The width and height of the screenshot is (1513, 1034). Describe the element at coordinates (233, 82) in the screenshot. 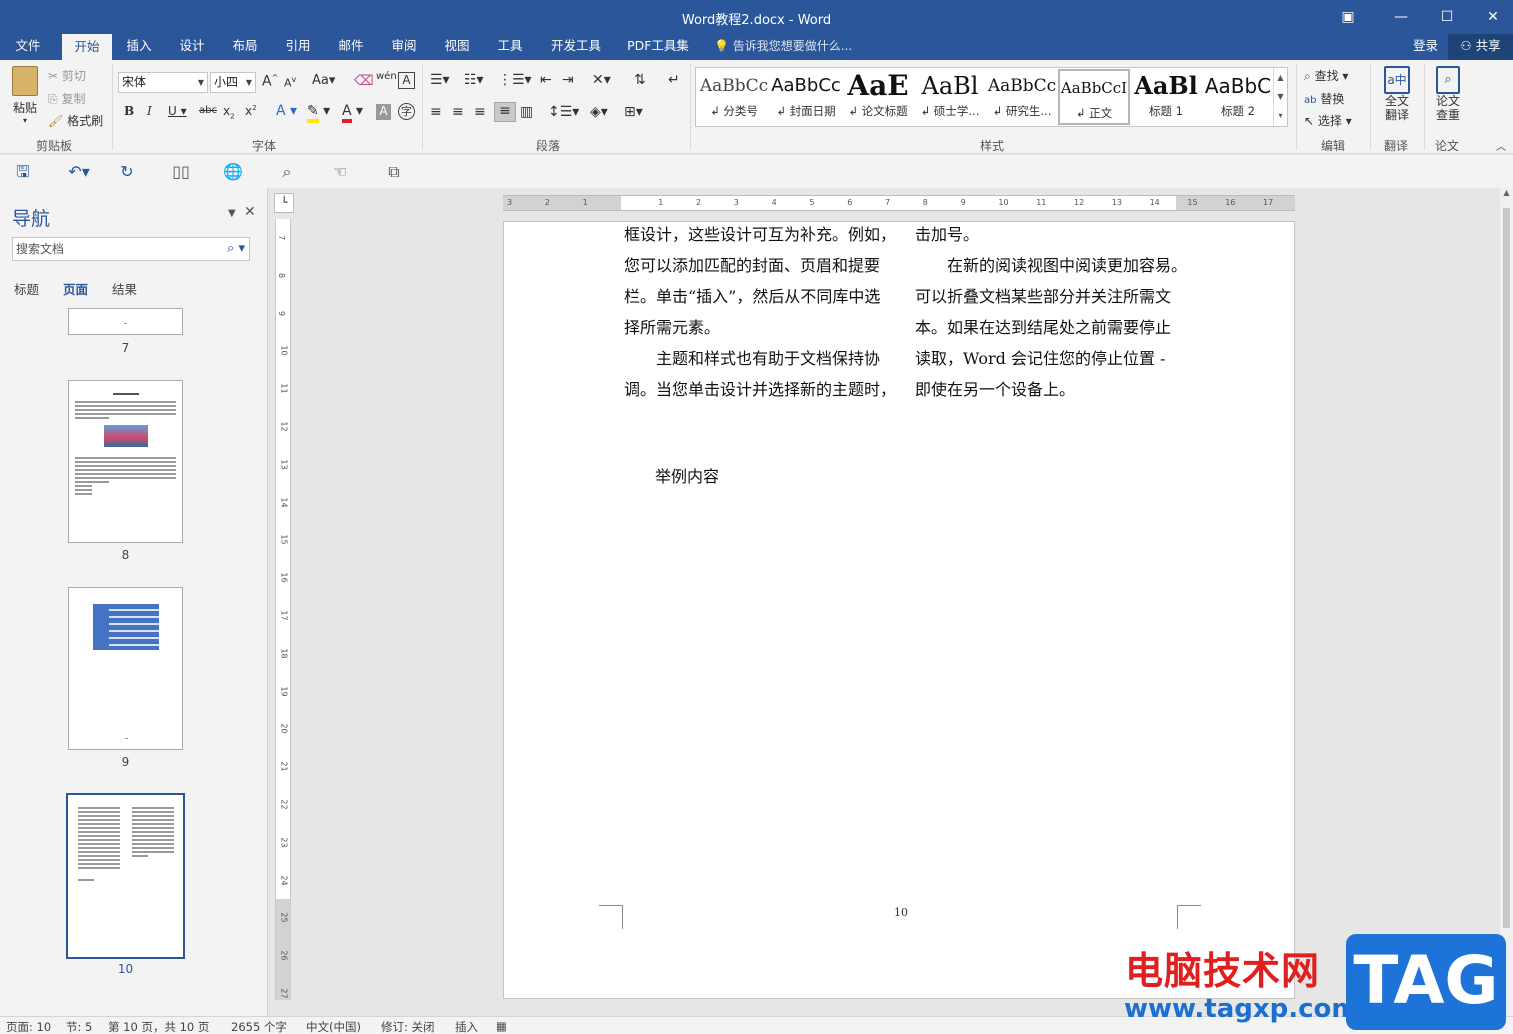

I see `font-size-select: 小四 ▼` at that location.